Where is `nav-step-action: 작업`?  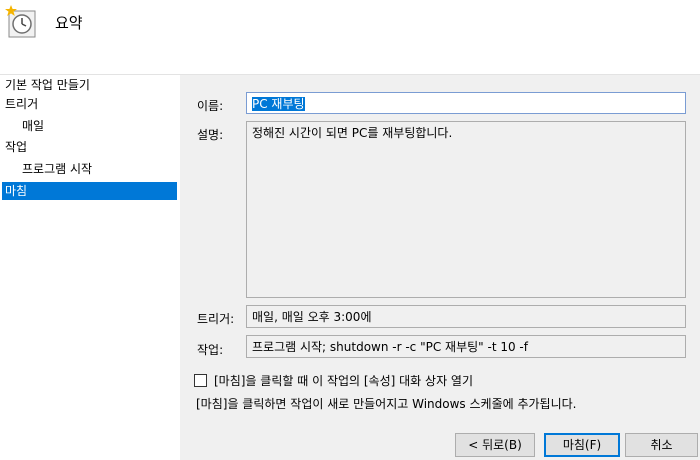
nav-step-action: 작업 is located at coordinates (89, 147).